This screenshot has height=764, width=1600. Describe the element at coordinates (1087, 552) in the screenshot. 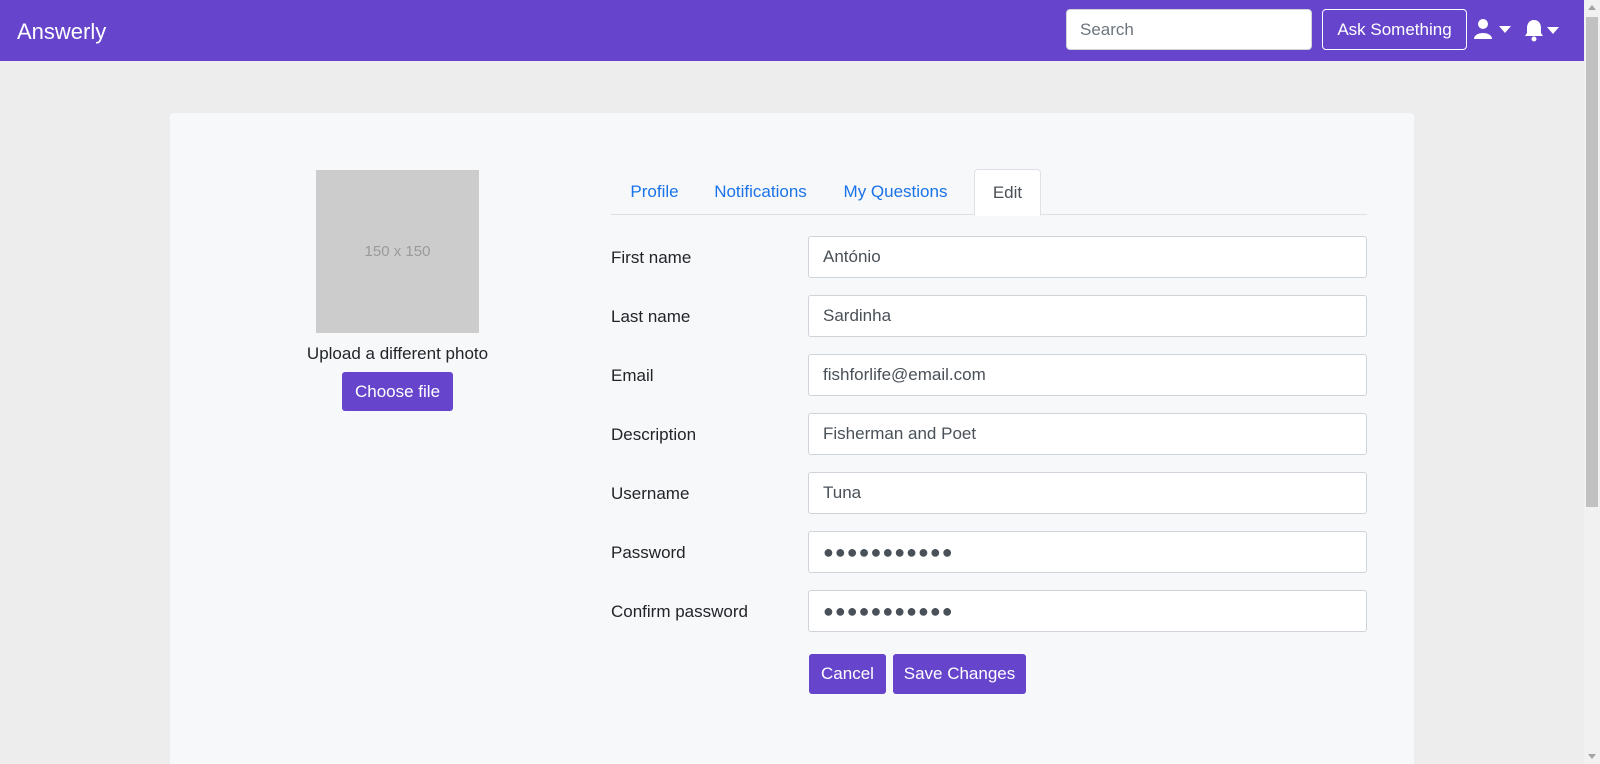

I see `password-field` at that location.